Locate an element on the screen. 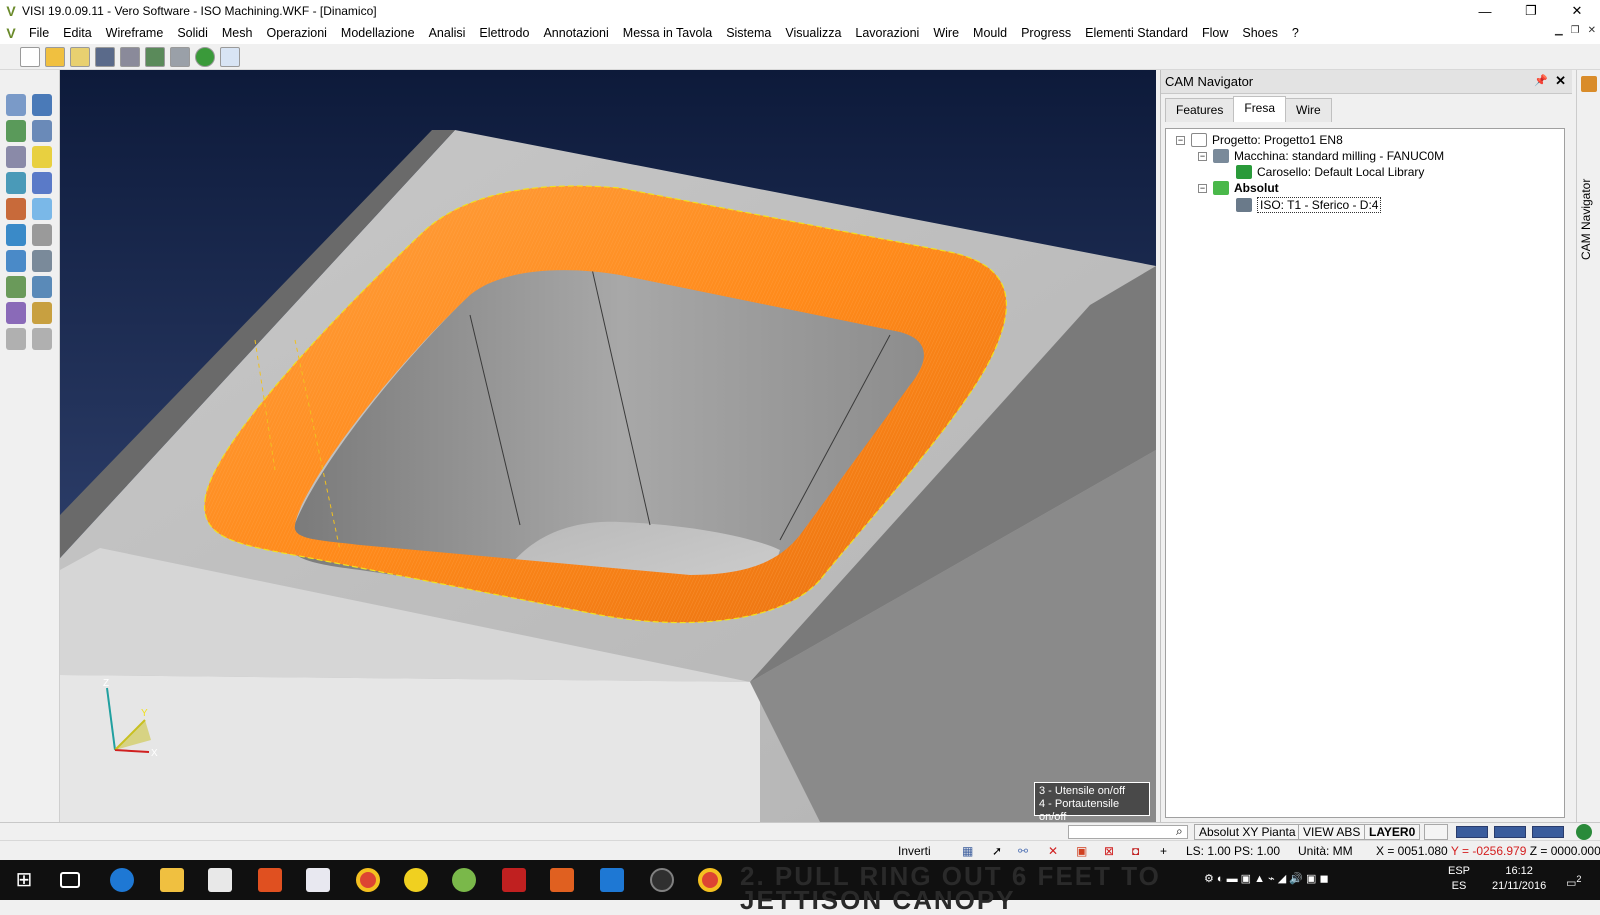  close-button: ✕ is located at coordinates (1577, 11).